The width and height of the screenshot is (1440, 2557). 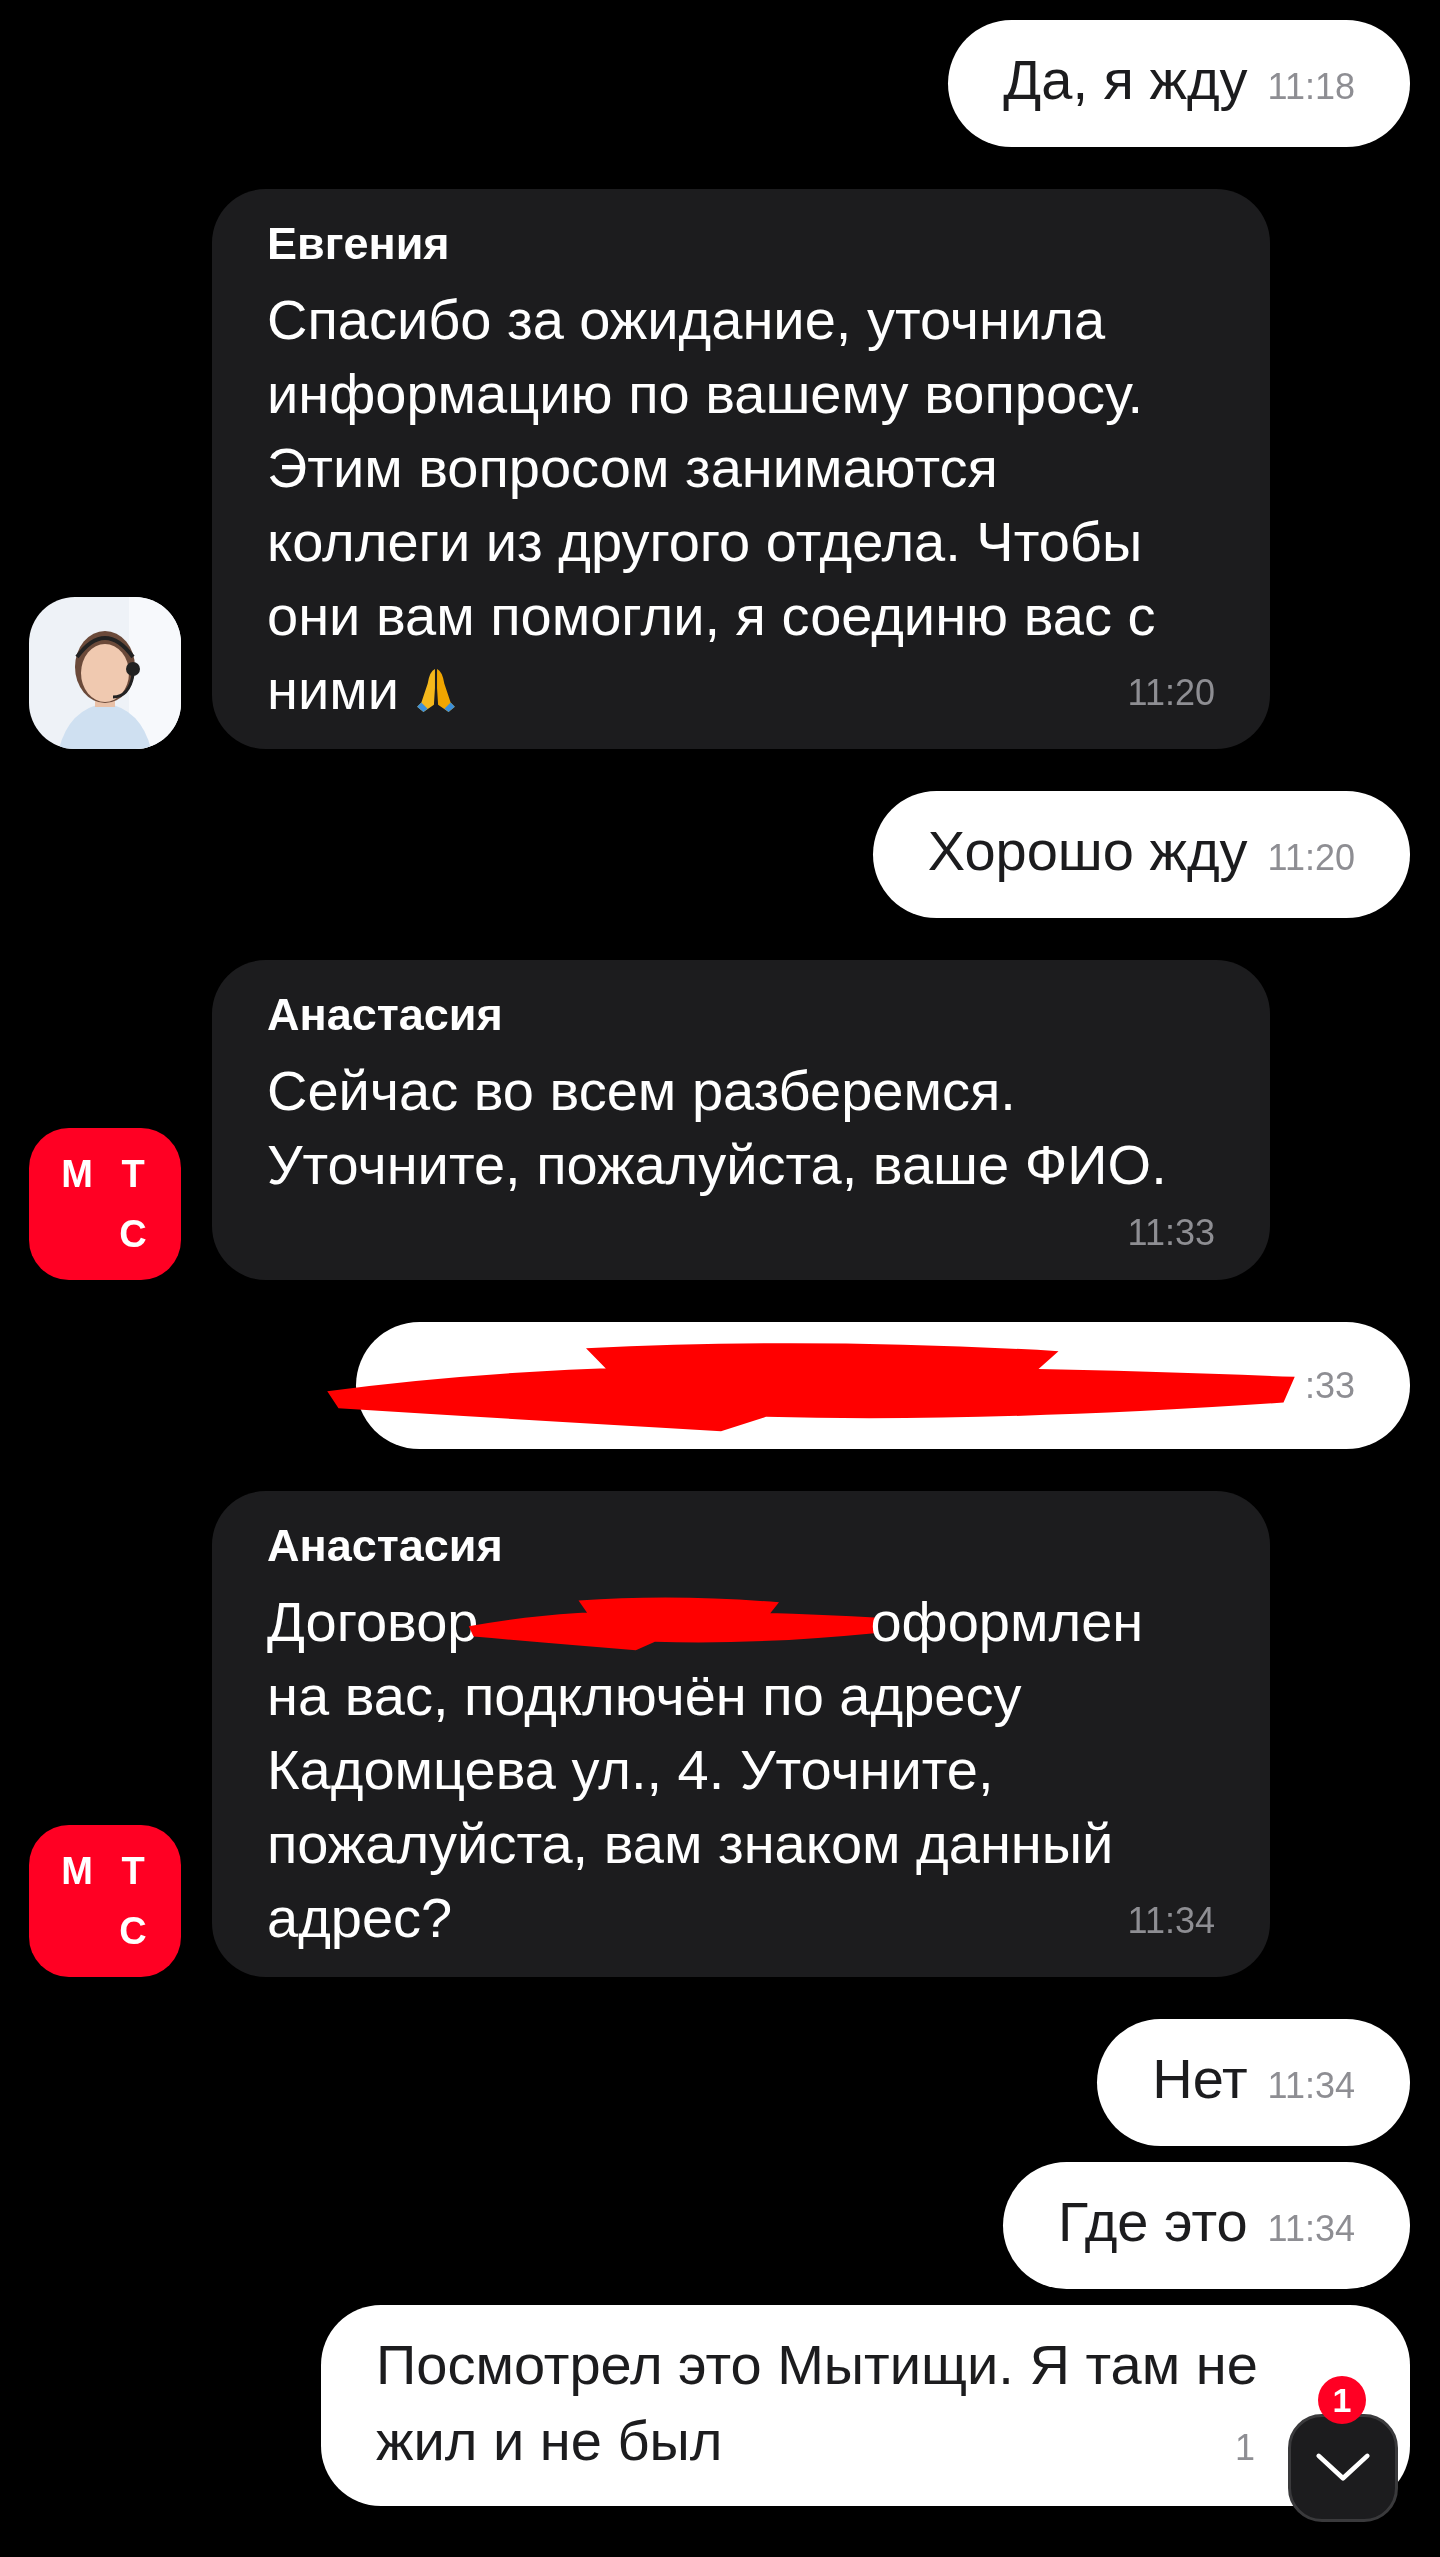 What do you see at coordinates (711, 616) in the screenshot?
I see `message-text: они вам помогли, я соединю вас с` at bounding box center [711, 616].